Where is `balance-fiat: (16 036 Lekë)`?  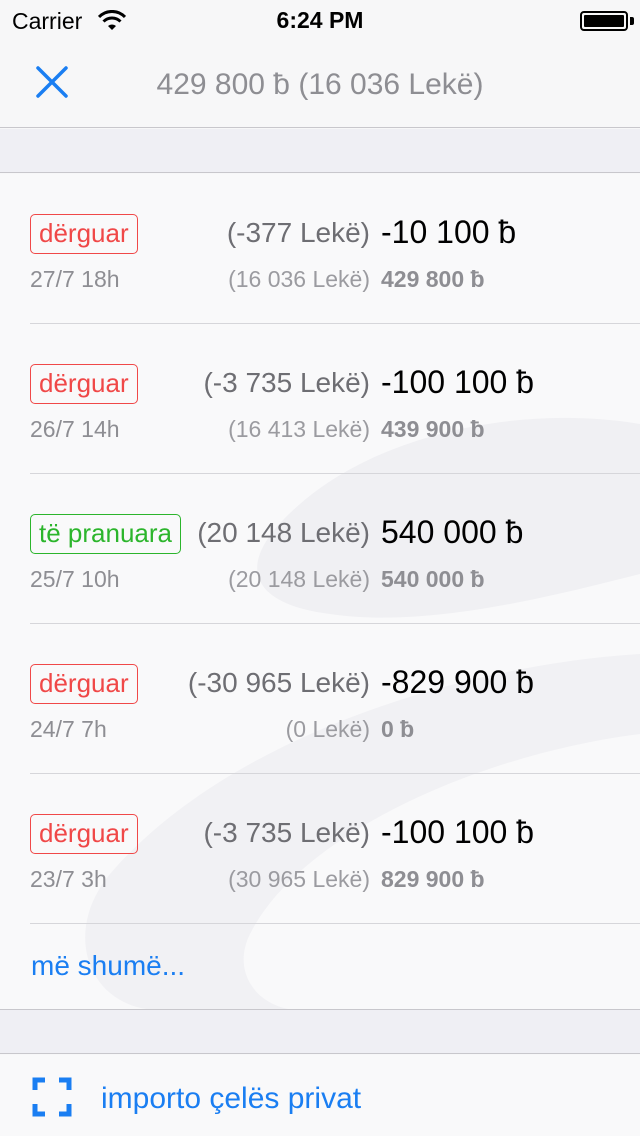 balance-fiat: (16 036 Lekë) is located at coordinates (299, 279).